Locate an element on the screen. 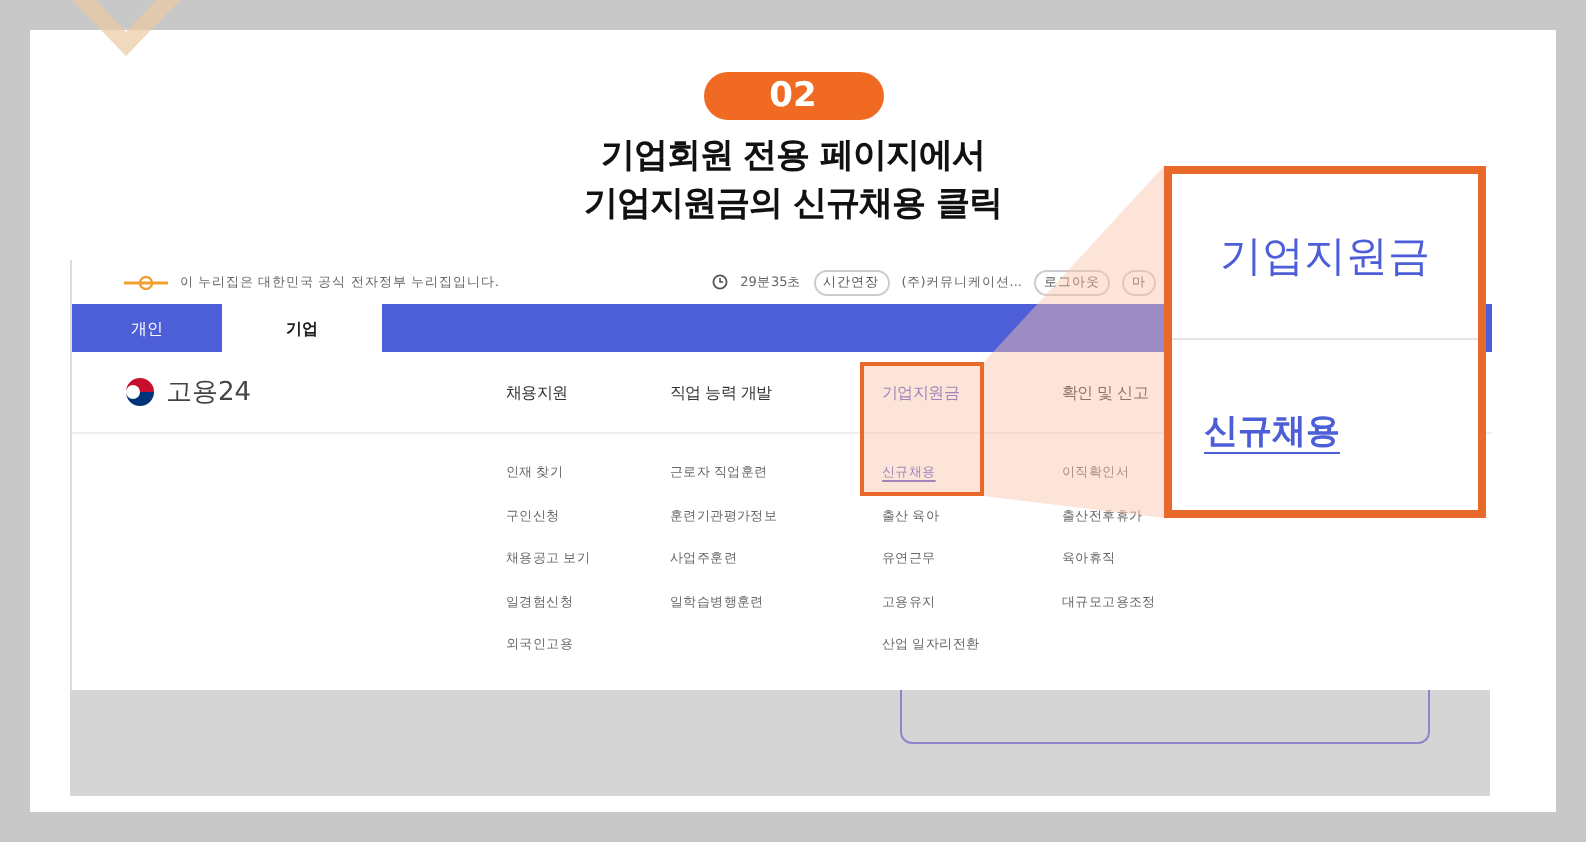  highlight-frame is located at coordinates (922, 429).